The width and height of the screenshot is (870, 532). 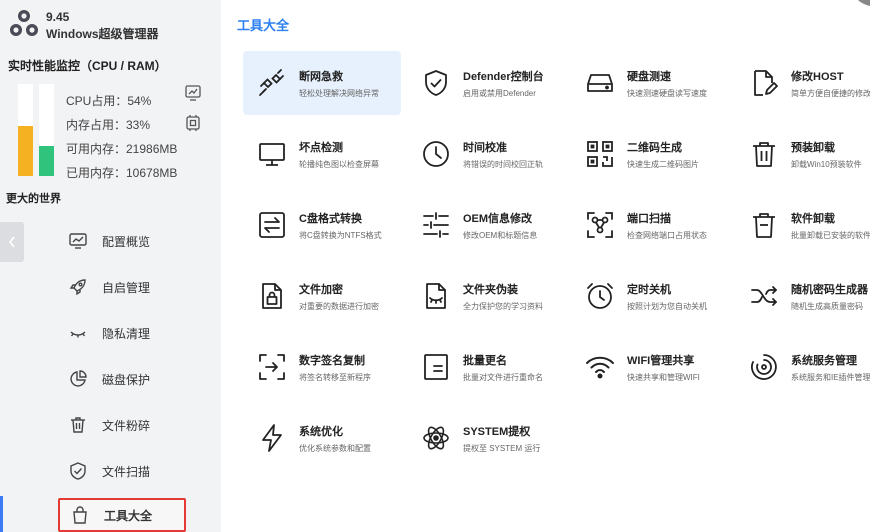 What do you see at coordinates (122, 515) in the screenshot?
I see `sidebar-item-toolbox: 工具大全` at bounding box center [122, 515].